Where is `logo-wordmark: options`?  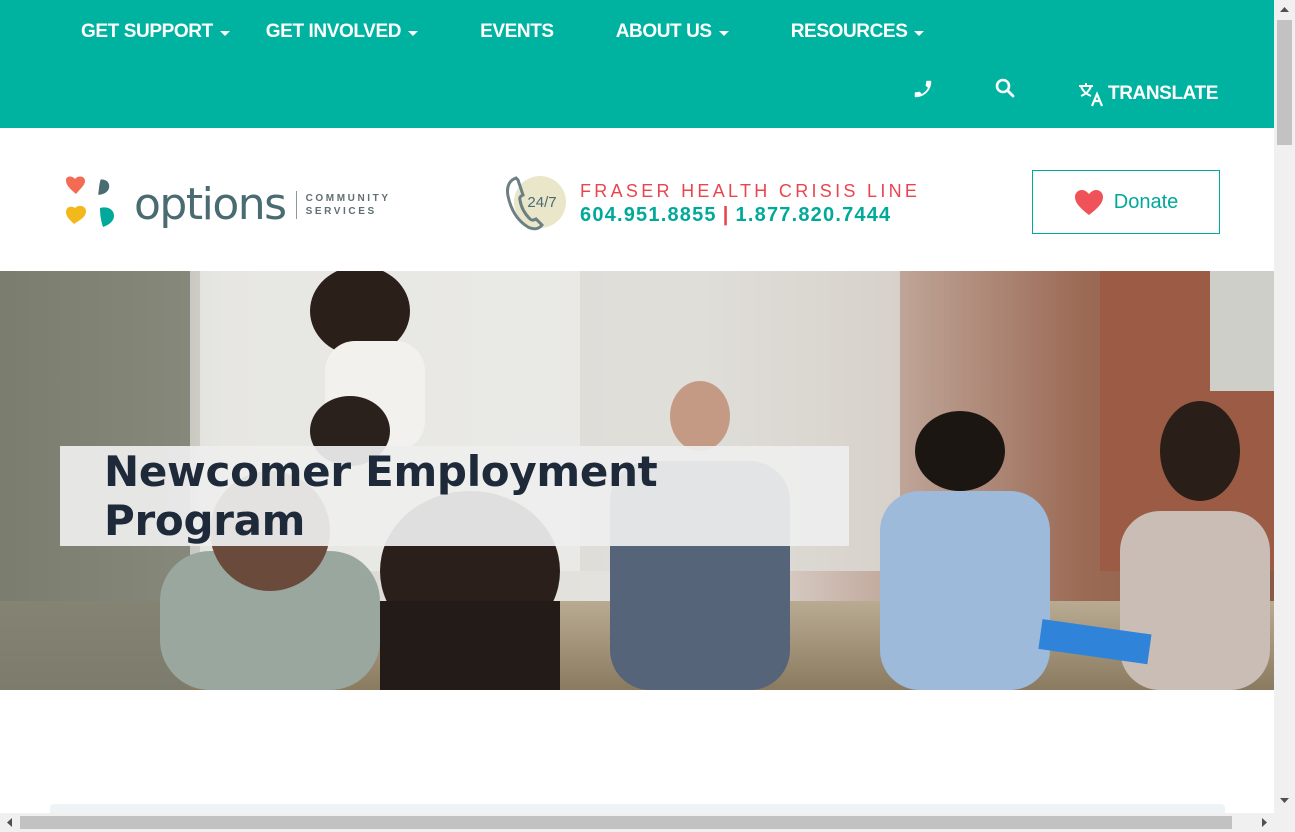 logo-wordmark: options is located at coordinates (210, 204).